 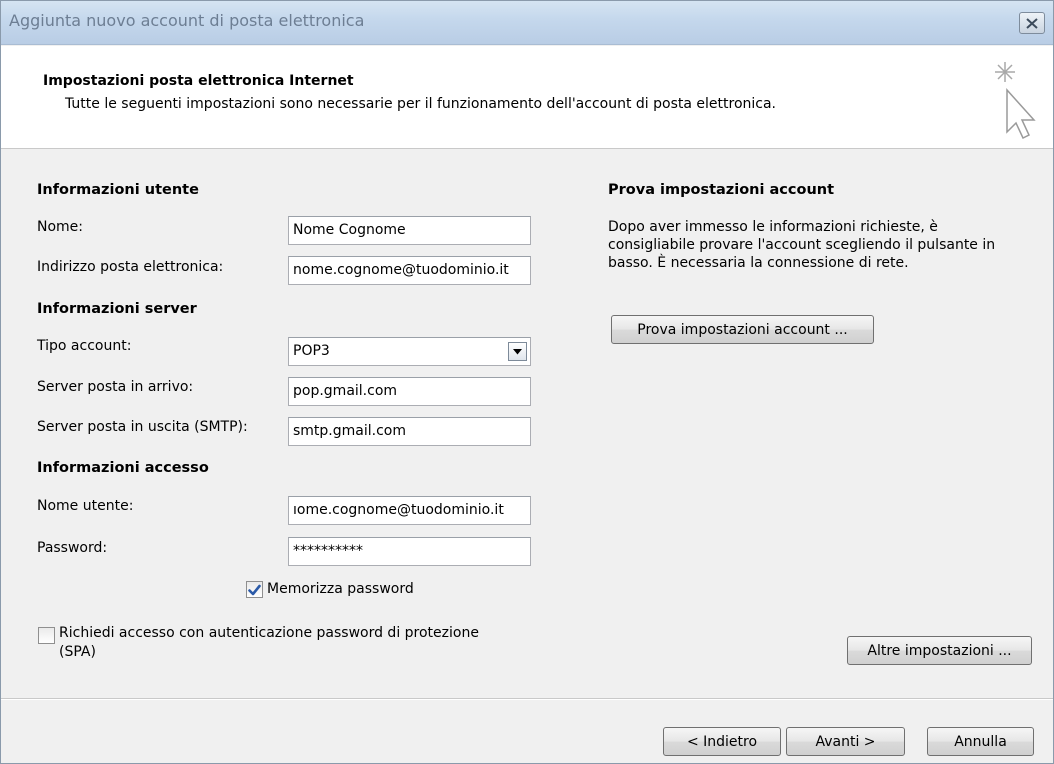 I want to click on dropdown-button, so click(x=517, y=351).